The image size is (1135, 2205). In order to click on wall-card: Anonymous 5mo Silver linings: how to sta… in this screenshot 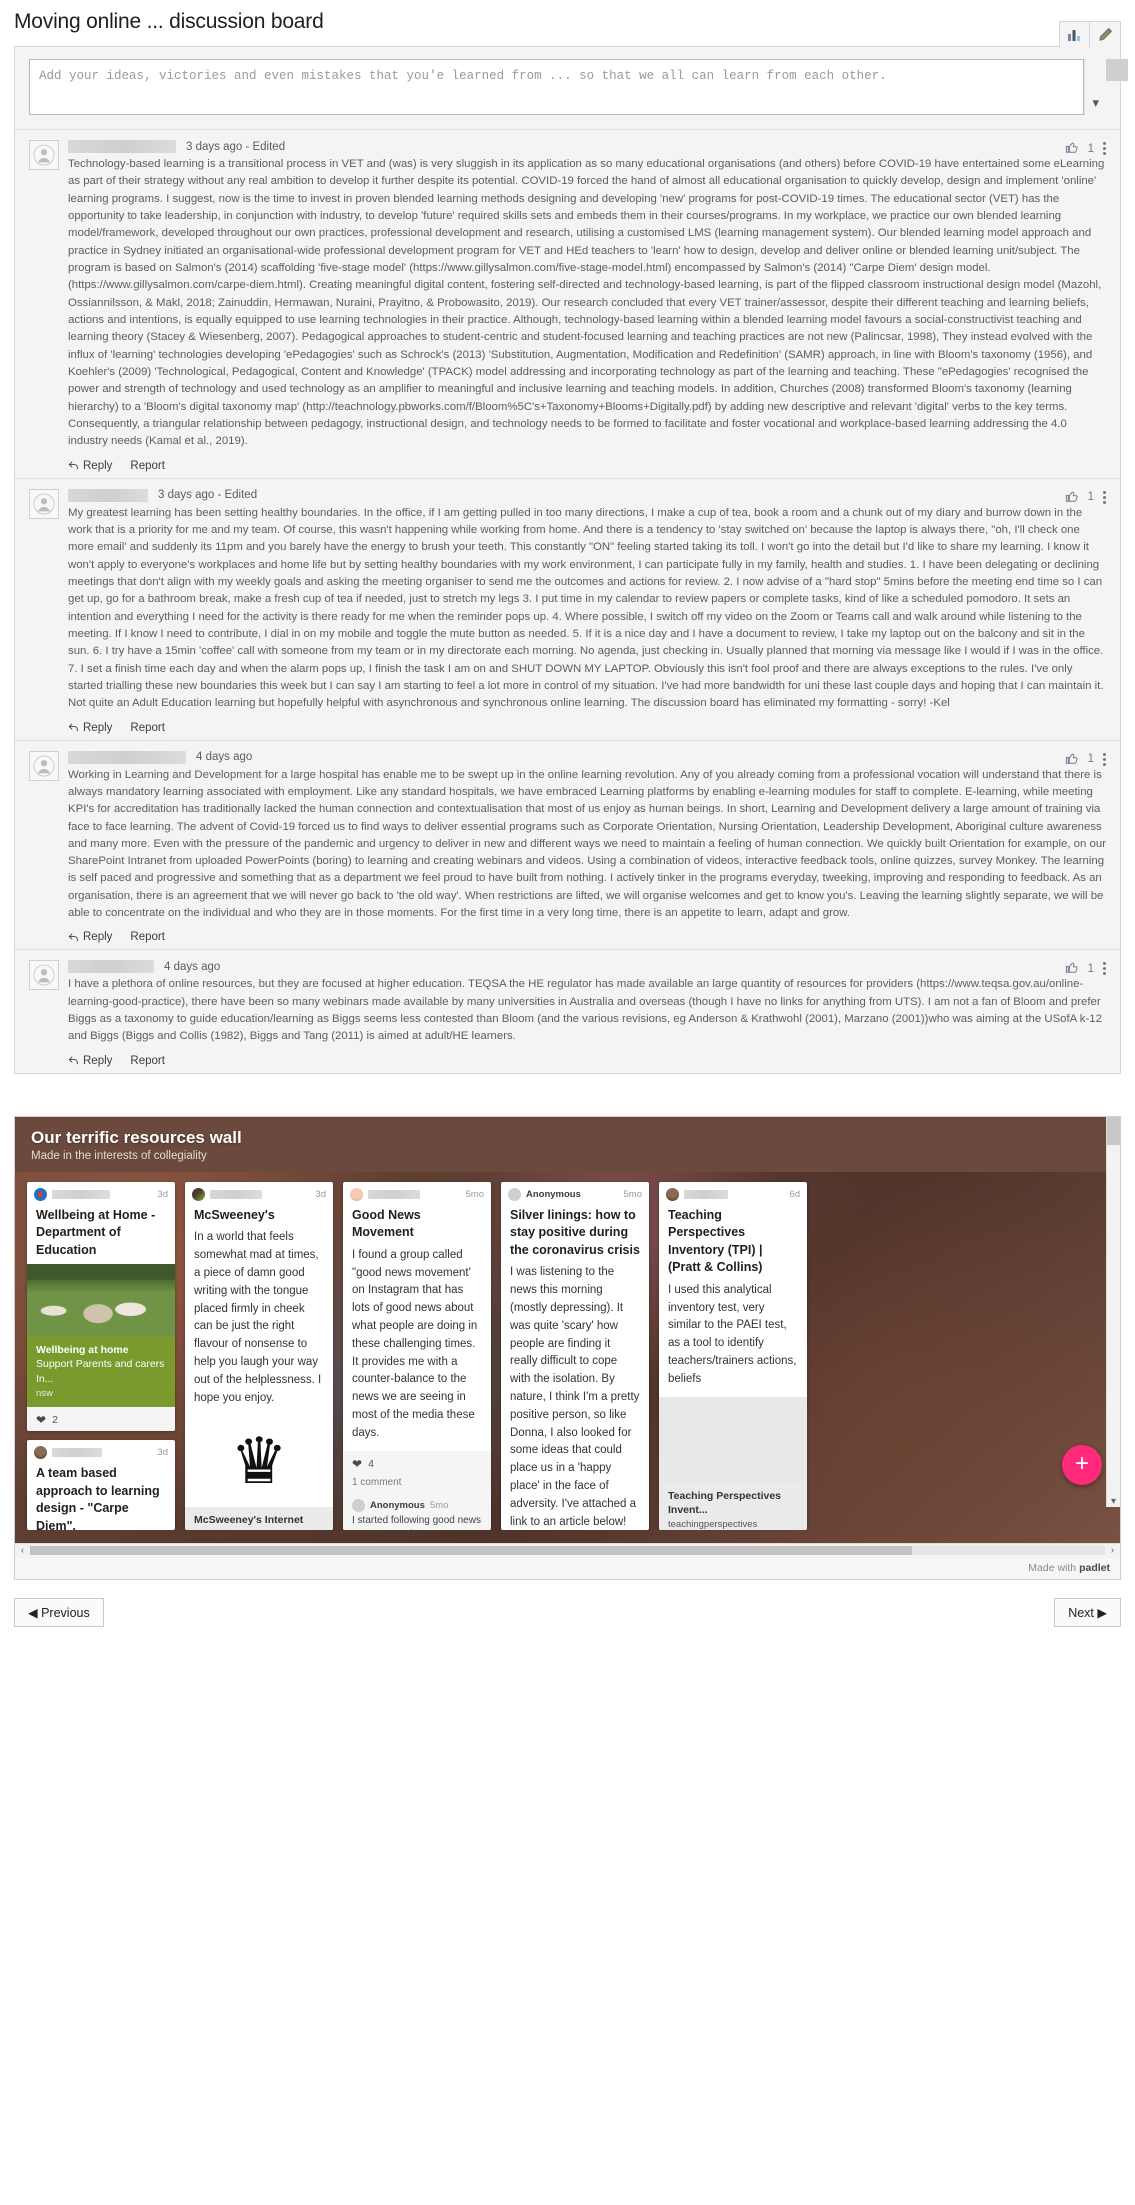, I will do `click(575, 1355)`.